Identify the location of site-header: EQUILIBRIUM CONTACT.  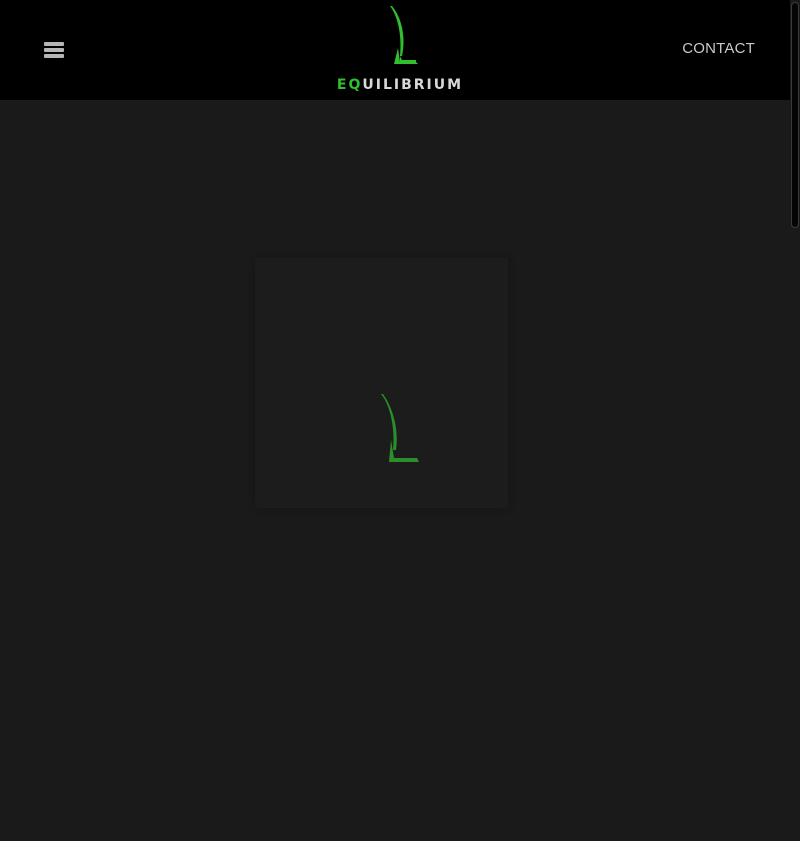
(400, 50).